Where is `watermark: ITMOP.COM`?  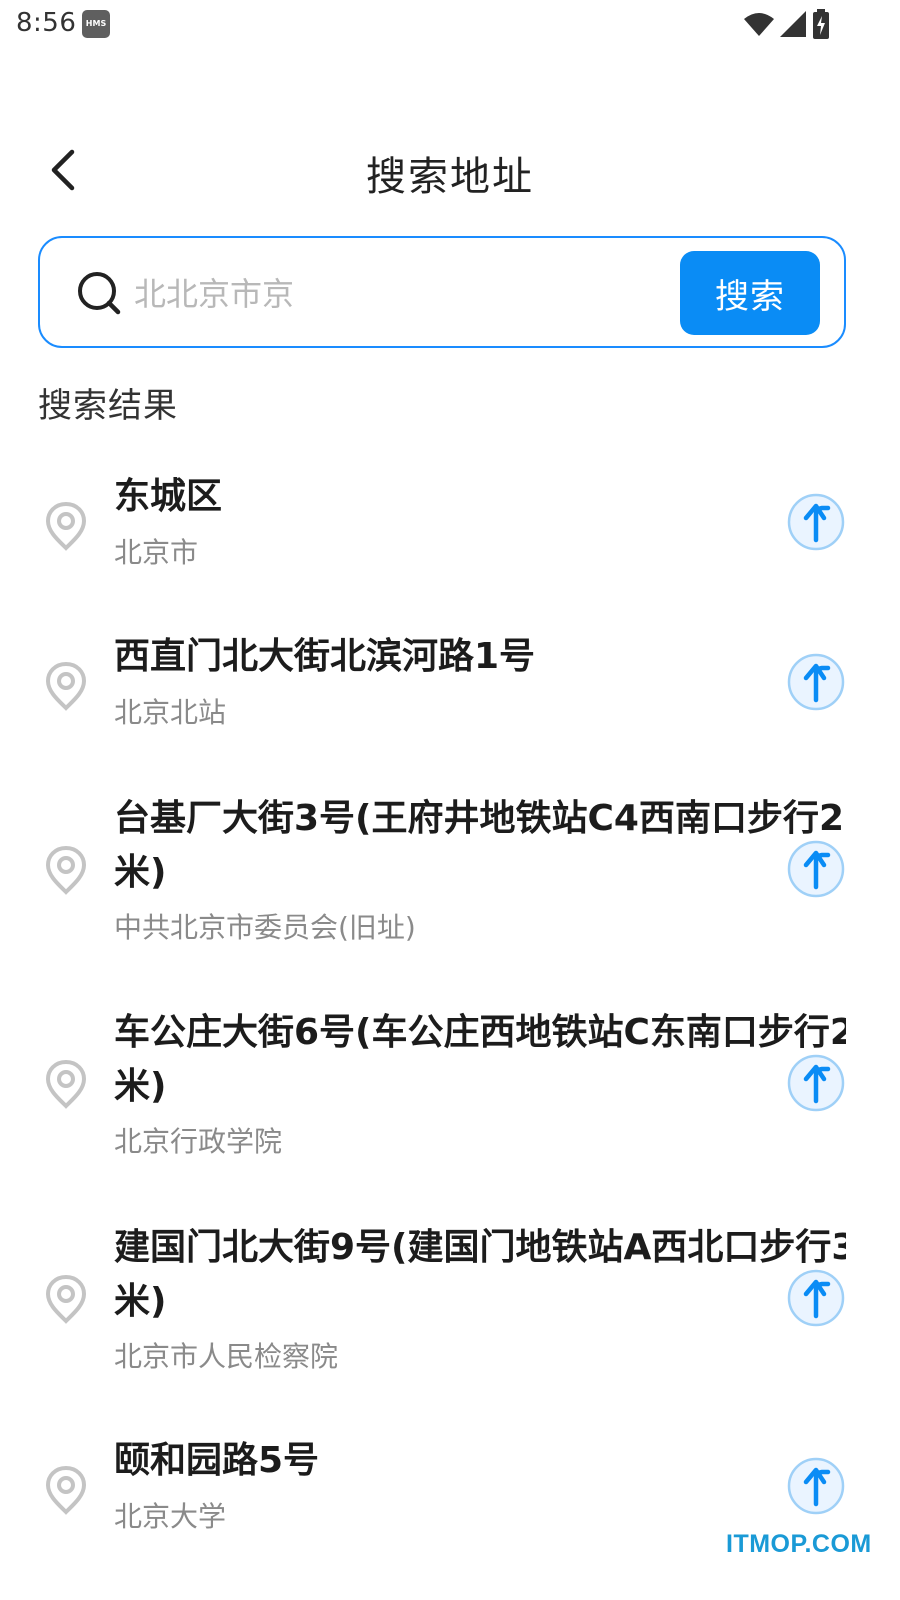 watermark: ITMOP.COM is located at coordinates (799, 1544).